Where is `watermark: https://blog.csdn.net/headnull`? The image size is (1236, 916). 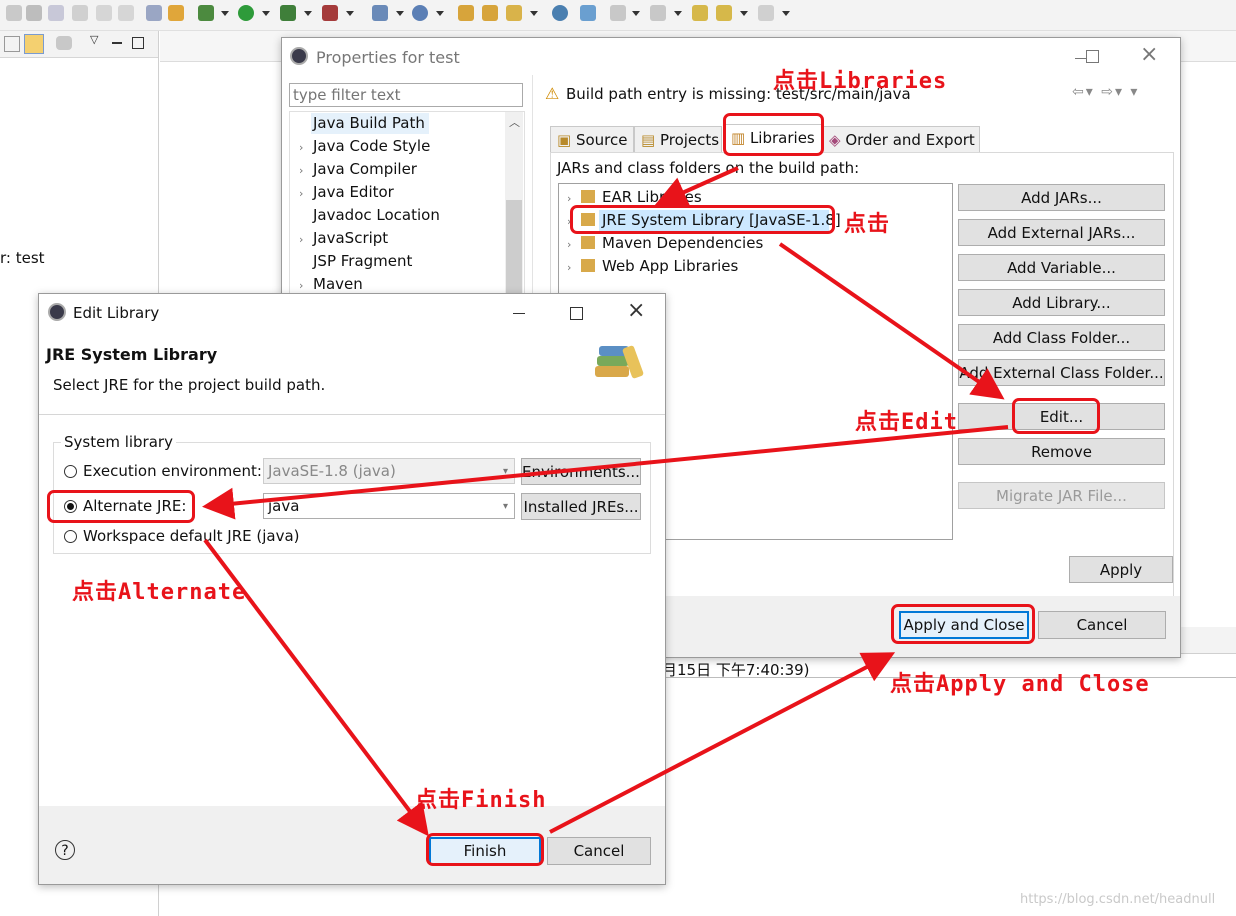
watermark: https://blog.csdn.net/headnull is located at coordinates (1118, 899).